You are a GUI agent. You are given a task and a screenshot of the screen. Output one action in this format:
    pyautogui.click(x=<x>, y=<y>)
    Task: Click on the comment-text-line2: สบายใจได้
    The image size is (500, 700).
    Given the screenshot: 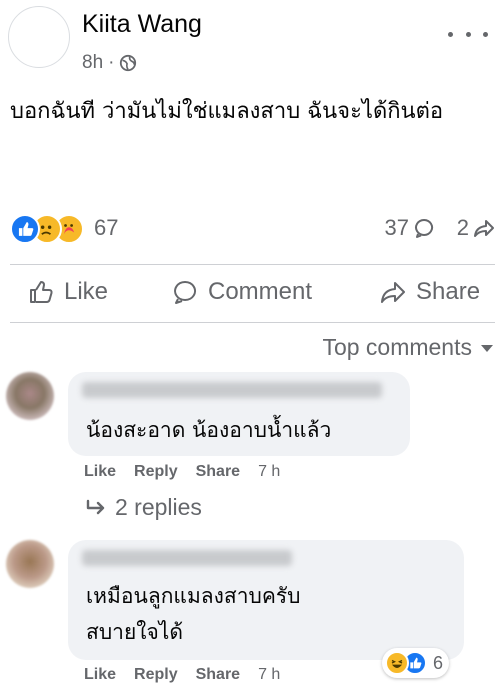 What is the action you would take?
    pyautogui.click(x=135, y=632)
    